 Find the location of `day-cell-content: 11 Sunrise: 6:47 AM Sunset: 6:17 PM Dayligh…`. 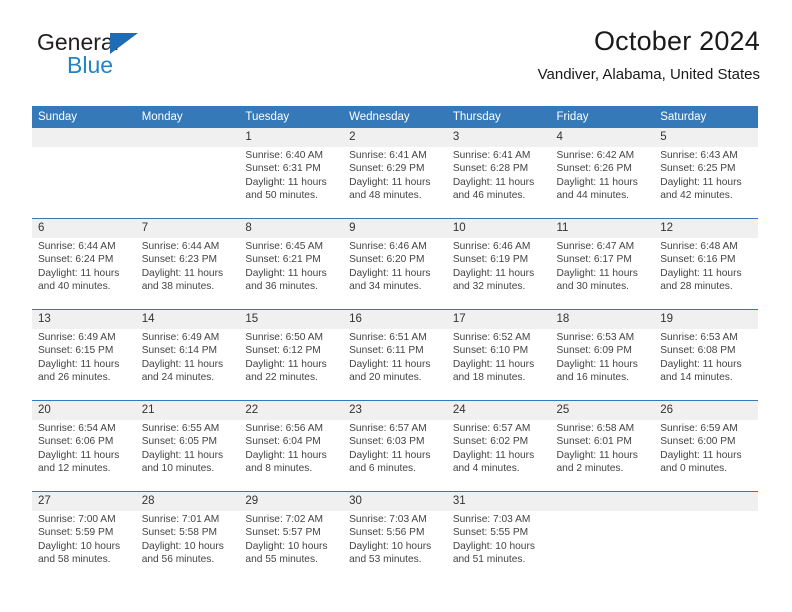

day-cell-content: 11 Sunrise: 6:47 AM Sunset: 6:17 PM Dayligh… is located at coordinates (602, 264).